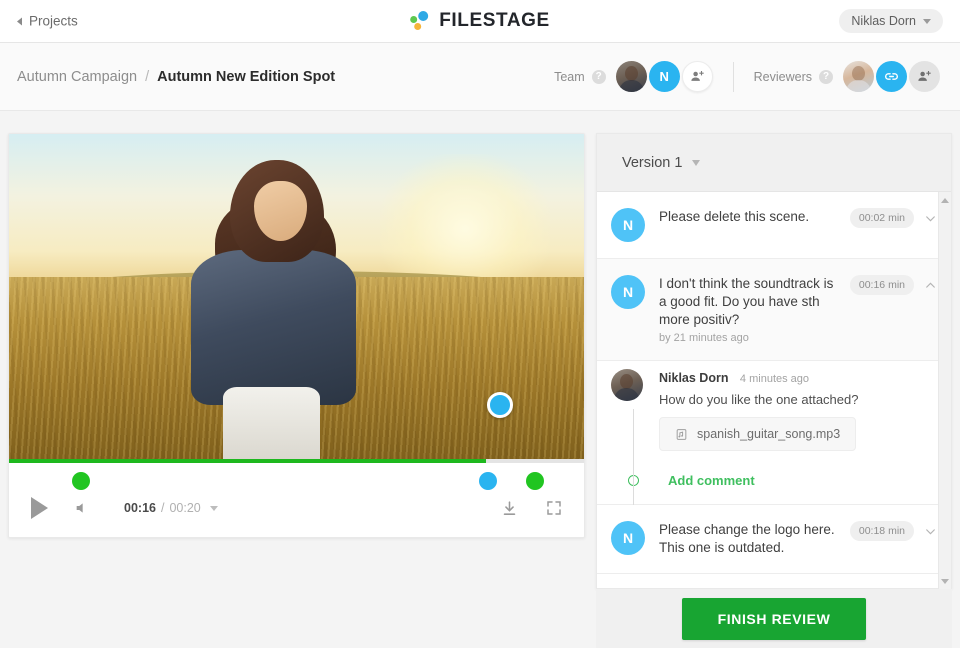 The width and height of the screenshot is (960, 648). What do you see at coordinates (185, 508) in the screenshot?
I see `total-time: 00:20` at bounding box center [185, 508].